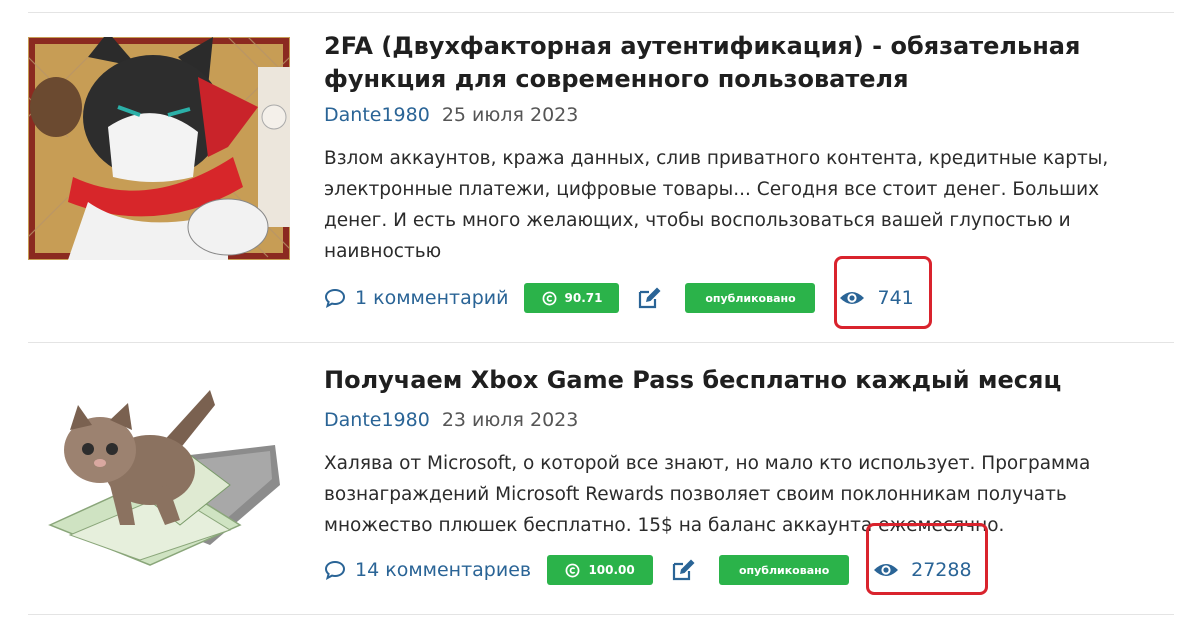 The height and width of the screenshot is (619, 1200). What do you see at coordinates (611, 570) in the screenshot?
I see `score-value: 100.00` at bounding box center [611, 570].